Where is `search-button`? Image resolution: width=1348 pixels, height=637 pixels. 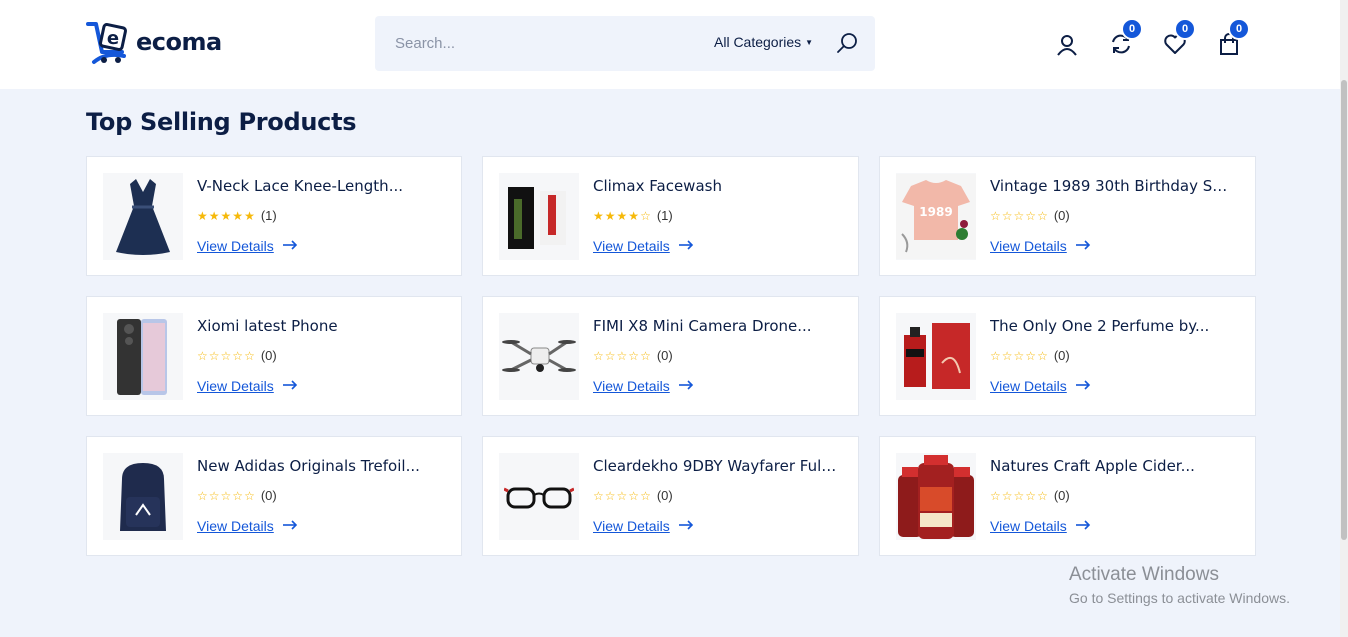 search-button is located at coordinates (848, 43).